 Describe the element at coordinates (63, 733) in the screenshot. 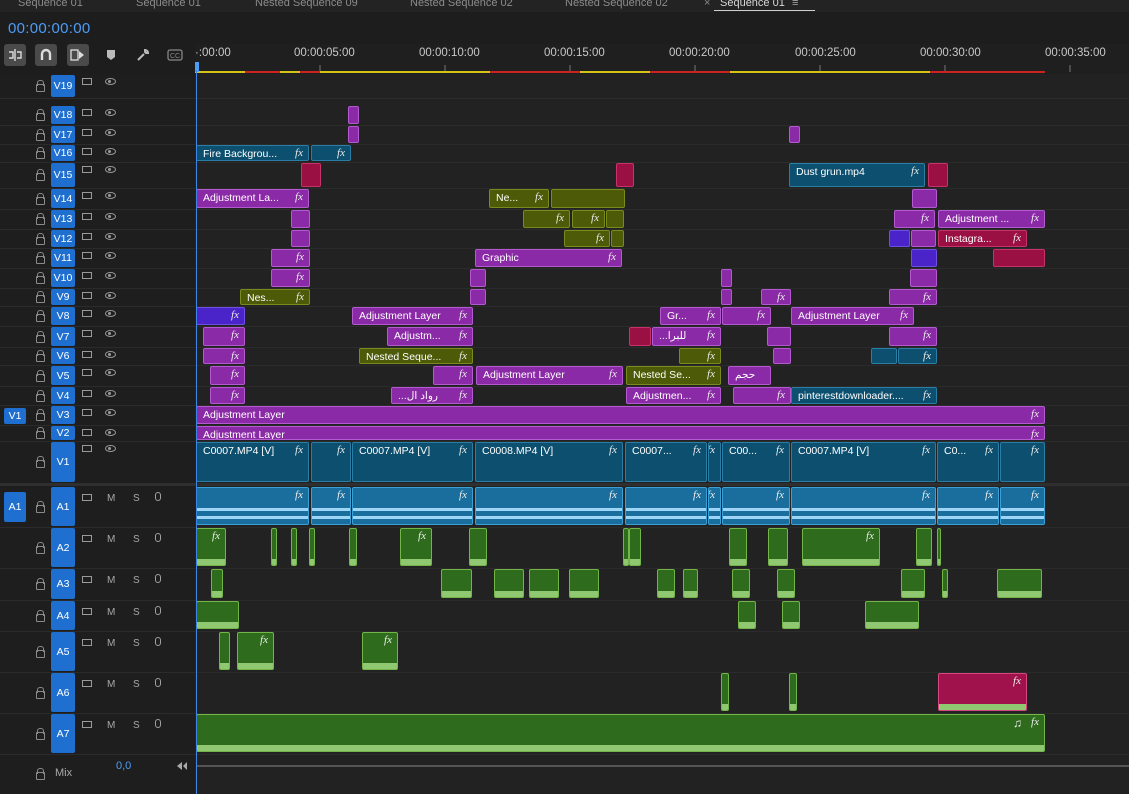

I see `audio-track-badge: A7` at that location.